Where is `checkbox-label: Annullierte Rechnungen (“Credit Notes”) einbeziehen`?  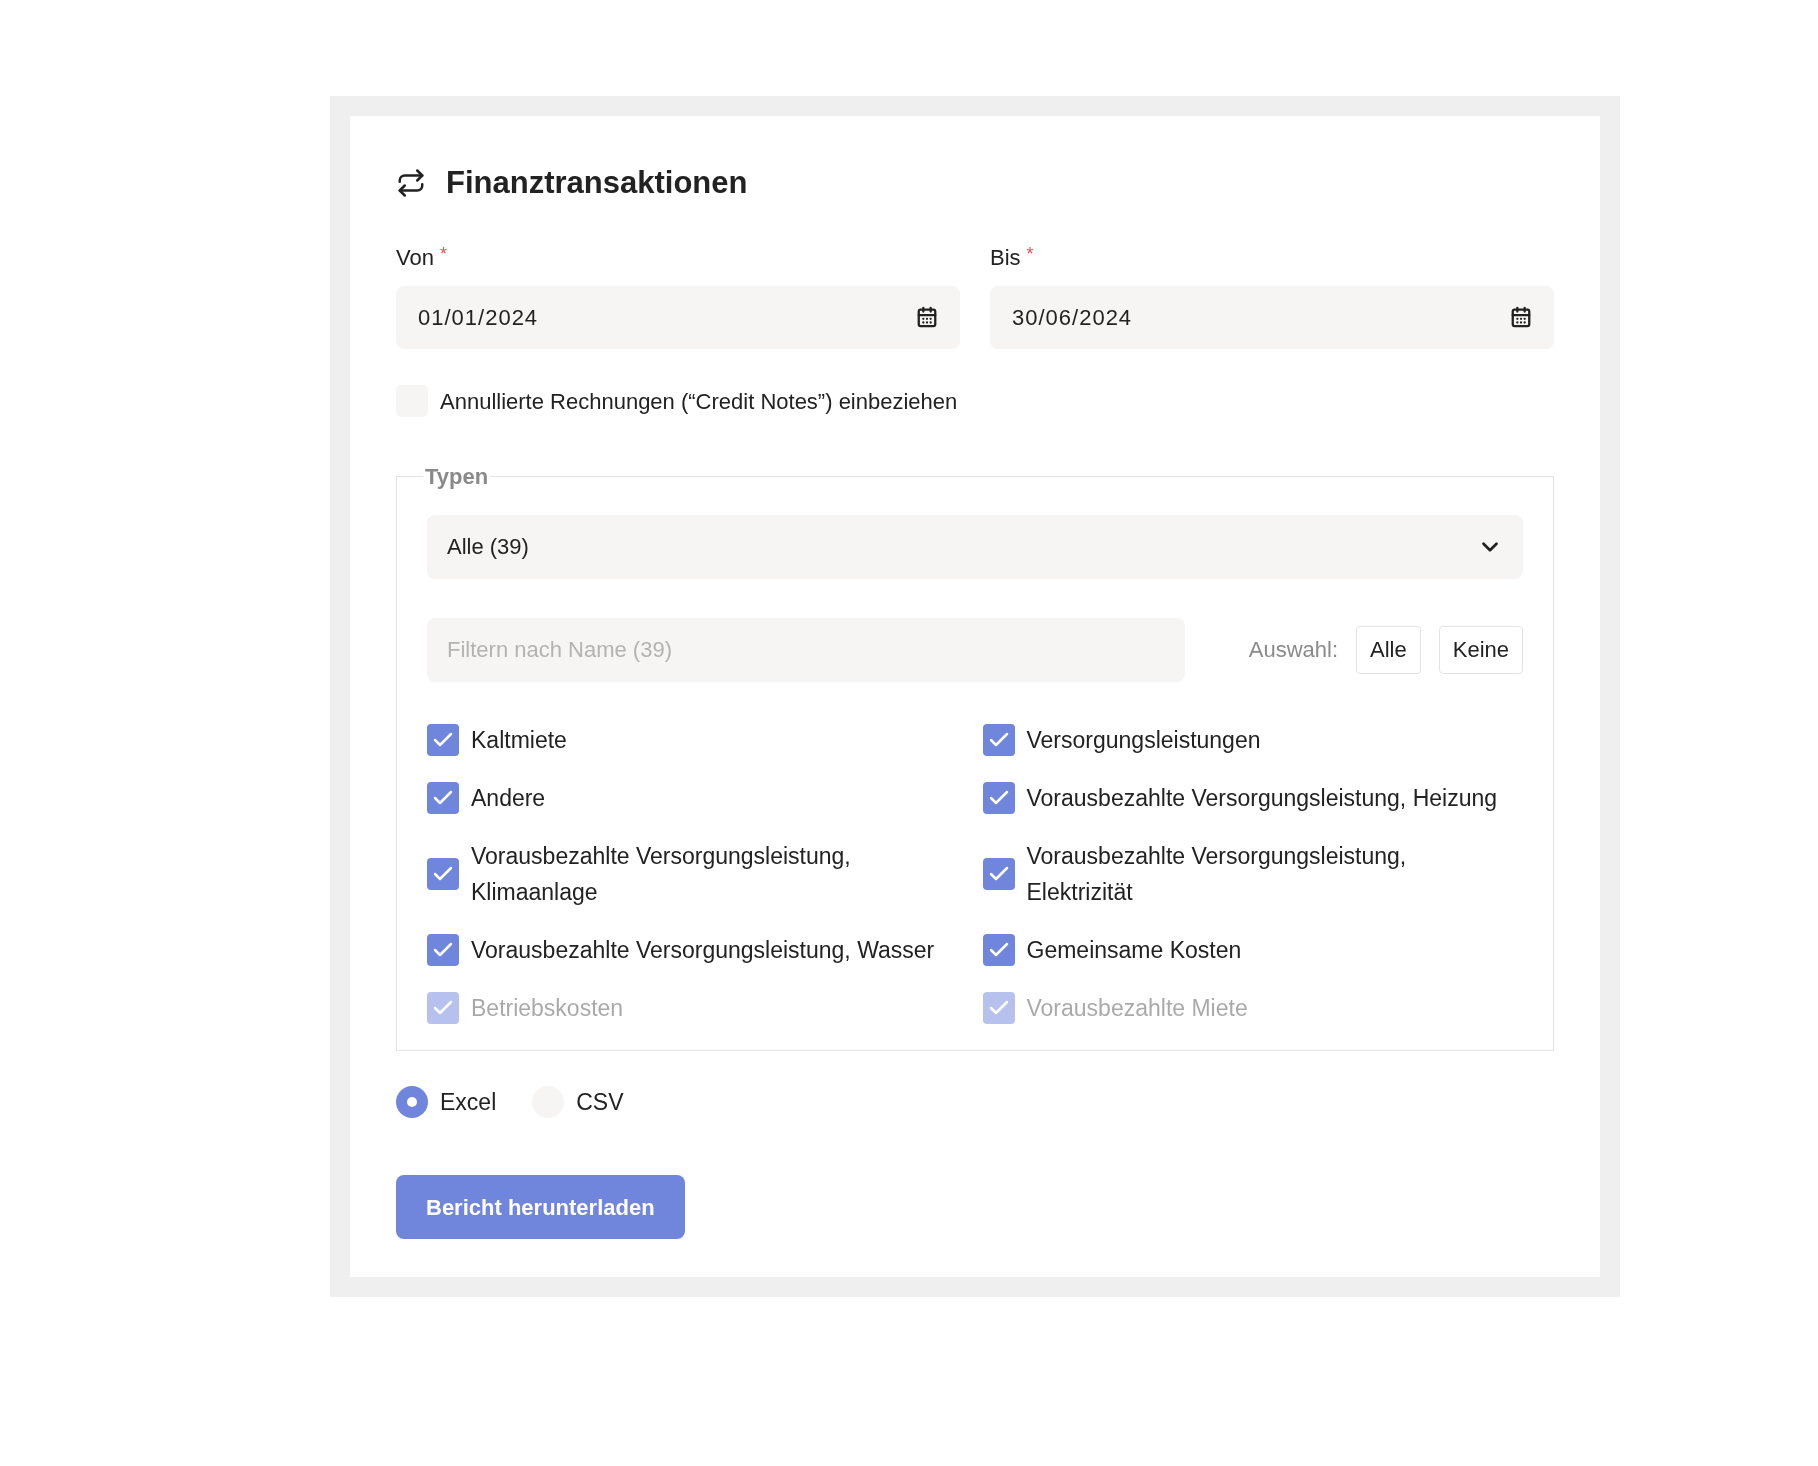 checkbox-label: Annullierte Rechnungen (“Credit Notes”) einbeziehen is located at coordinates (699, 401).